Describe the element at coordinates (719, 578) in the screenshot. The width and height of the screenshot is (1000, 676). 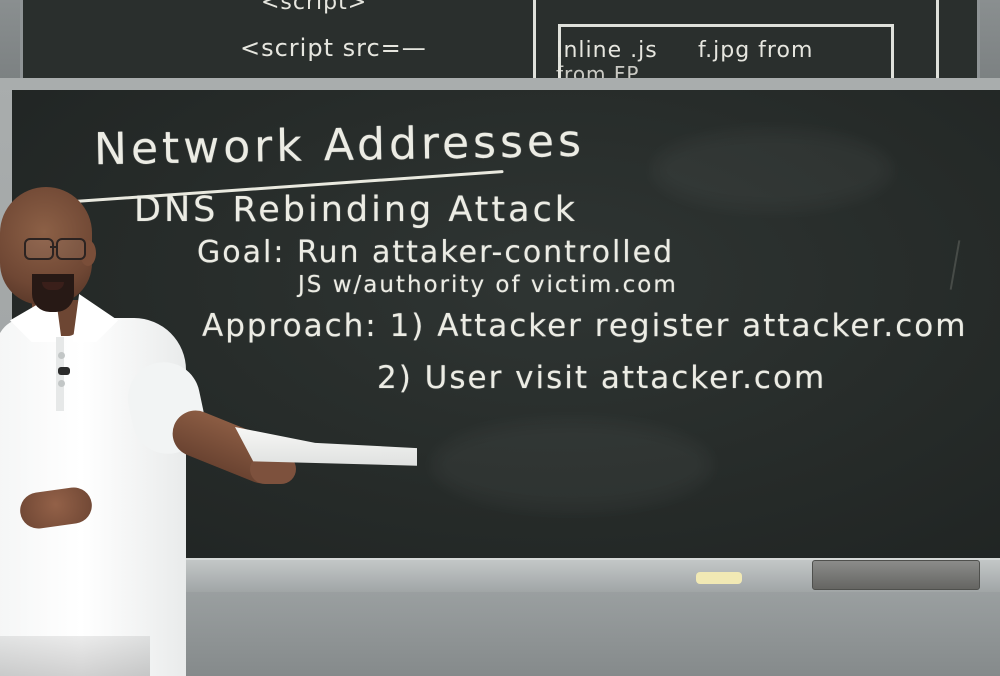
I see `chalk-stick` at that location.